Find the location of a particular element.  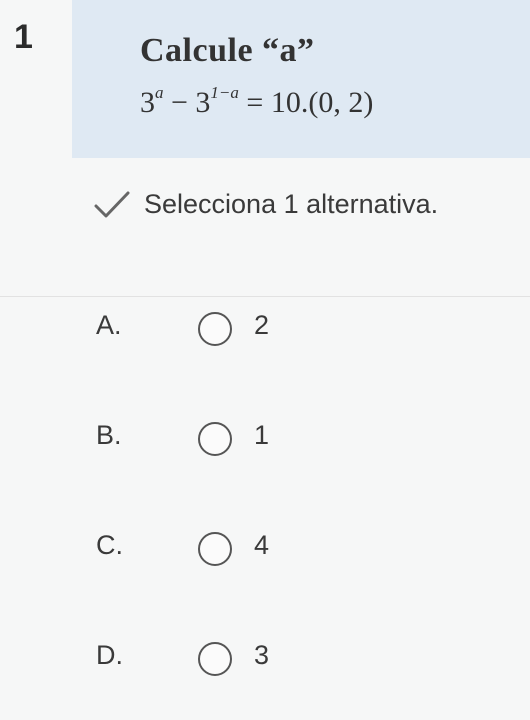

instruction: Selecciona 1 alternativa. is located at coordinates (265, 204).